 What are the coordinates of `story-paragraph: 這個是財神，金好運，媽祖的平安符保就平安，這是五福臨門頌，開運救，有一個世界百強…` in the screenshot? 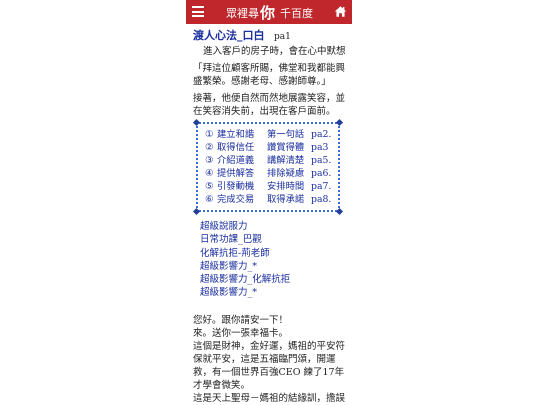 It's located at (269, 365).